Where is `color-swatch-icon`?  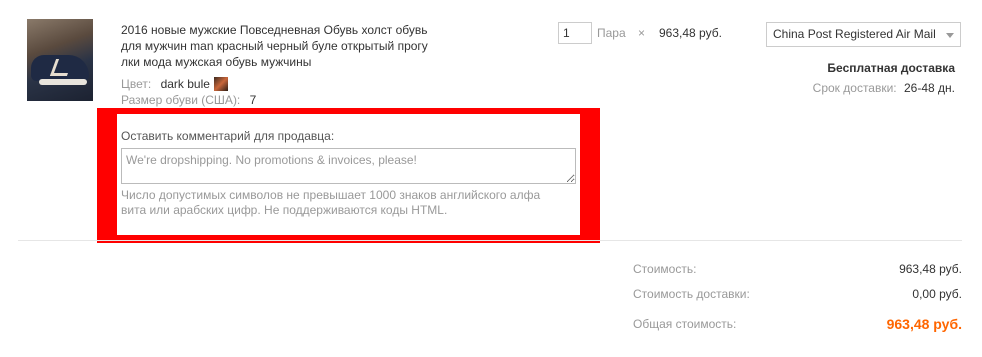 color-swatch-icon is located at coordinates (220, 84).